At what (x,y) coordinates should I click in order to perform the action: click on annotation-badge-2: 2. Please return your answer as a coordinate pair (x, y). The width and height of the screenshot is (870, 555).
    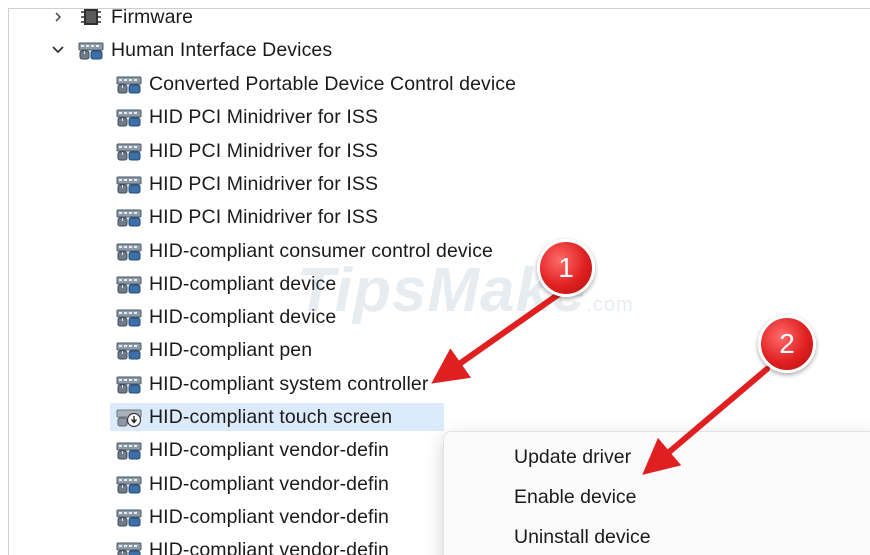
    Looking at the image, I should click on (787, 344).